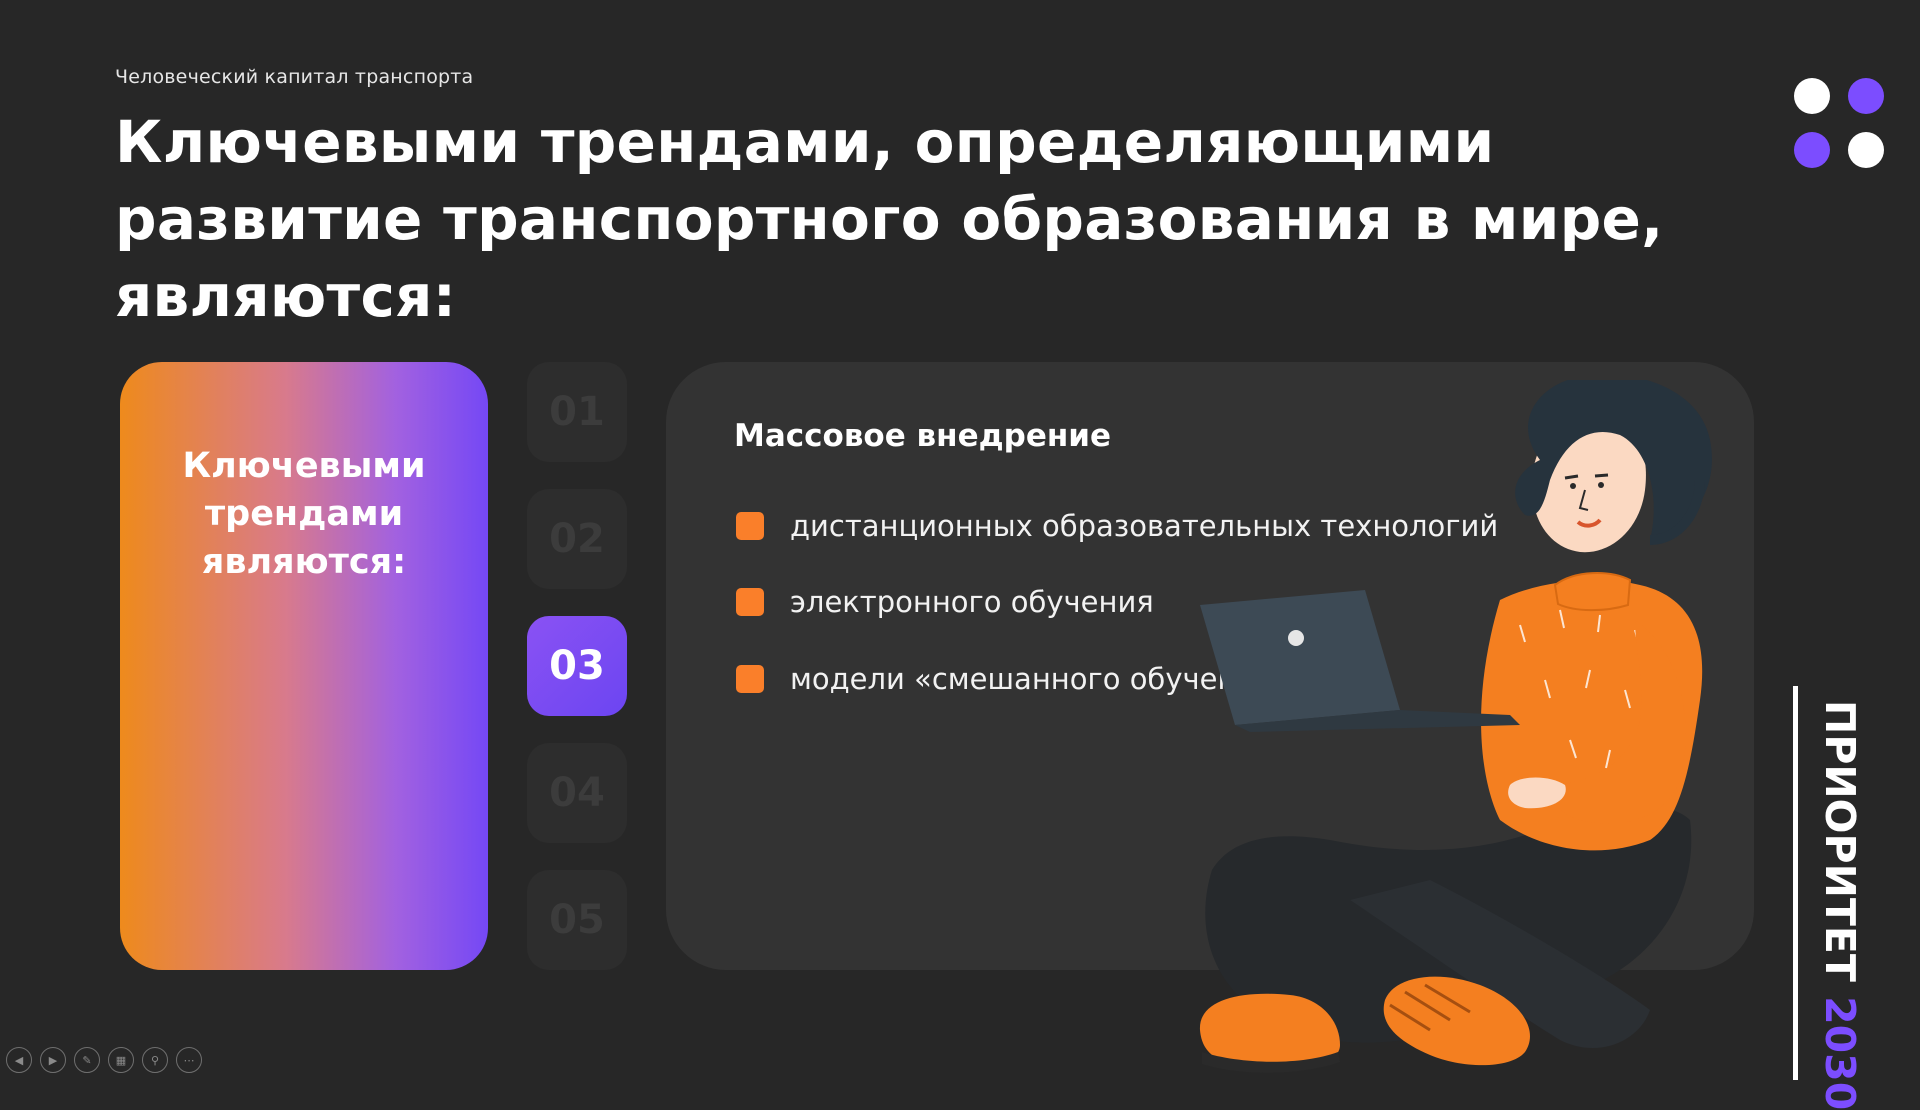 The width and height of the screenshot is (1920, 1110). Describe the element at coordinates (923, 436) in the screenshot. I see `content-title: Массовое внедрение` at that location.